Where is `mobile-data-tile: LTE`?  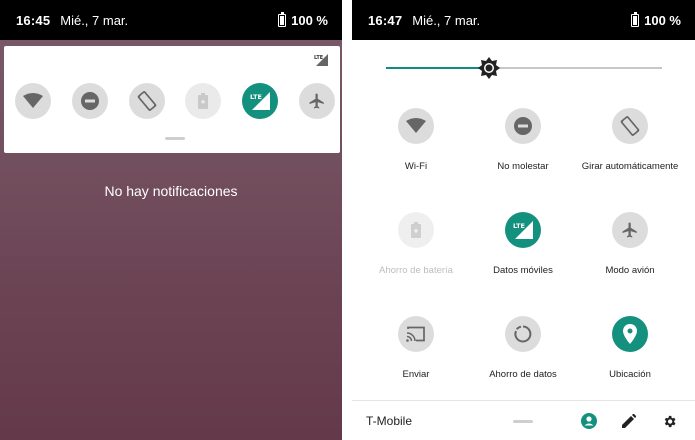 mobile-data-tile: LTE is located at coordinates (260, 101).